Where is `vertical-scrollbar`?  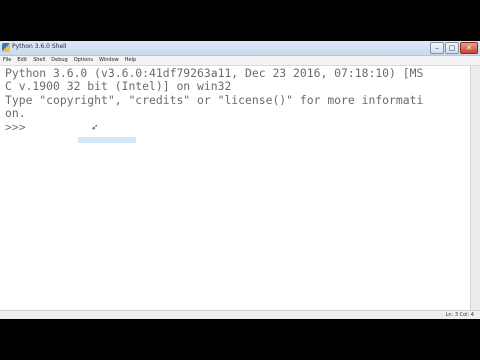 vertical-scrollbar is located at coordinates (475, 188).